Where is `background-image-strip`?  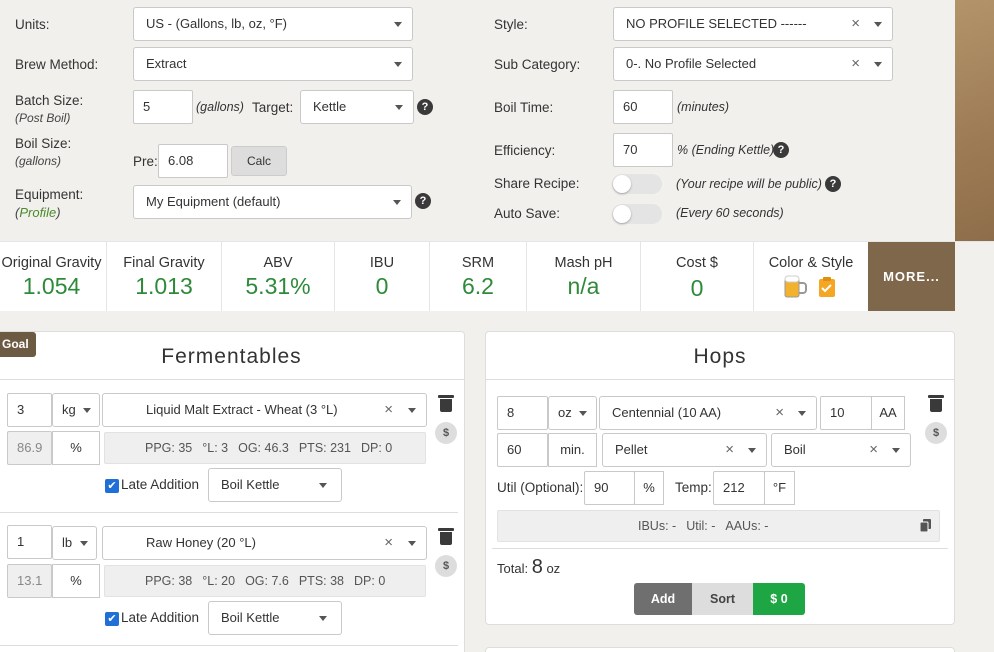 background-image-strip is located at coordinates (974, 120).